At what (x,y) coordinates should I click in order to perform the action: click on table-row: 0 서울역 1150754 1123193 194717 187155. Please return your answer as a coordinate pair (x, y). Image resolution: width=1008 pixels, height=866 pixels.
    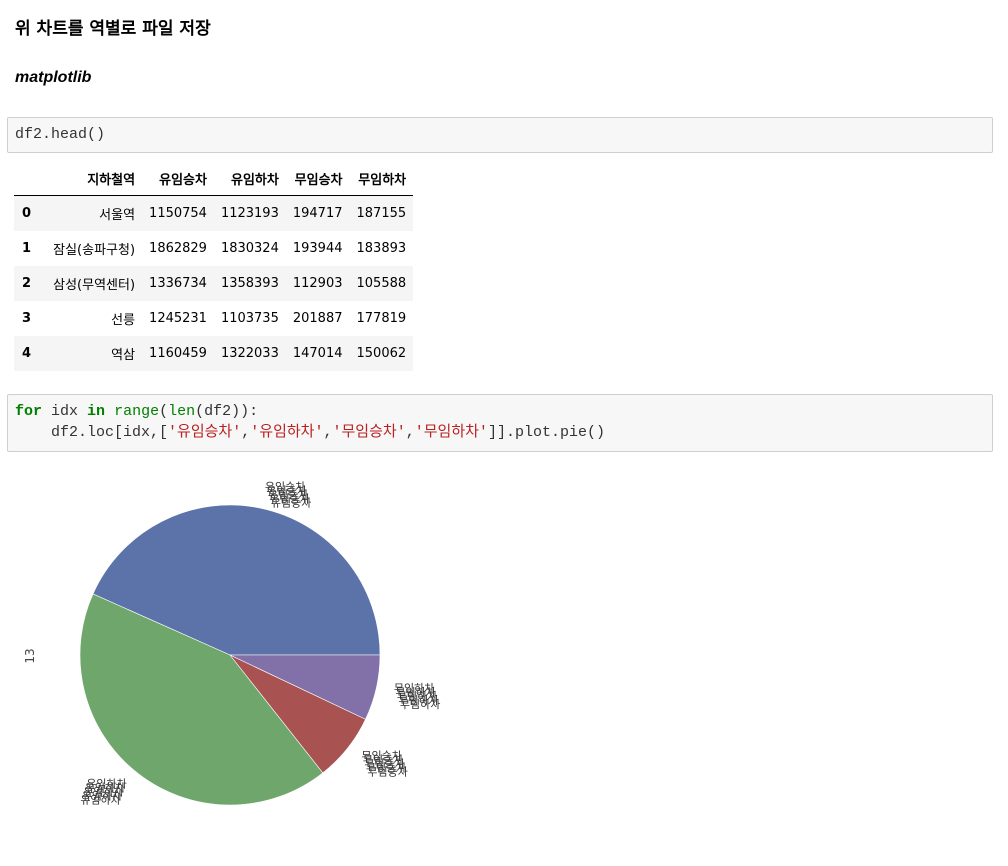
    Looking at the image, I should click on (214, 213).